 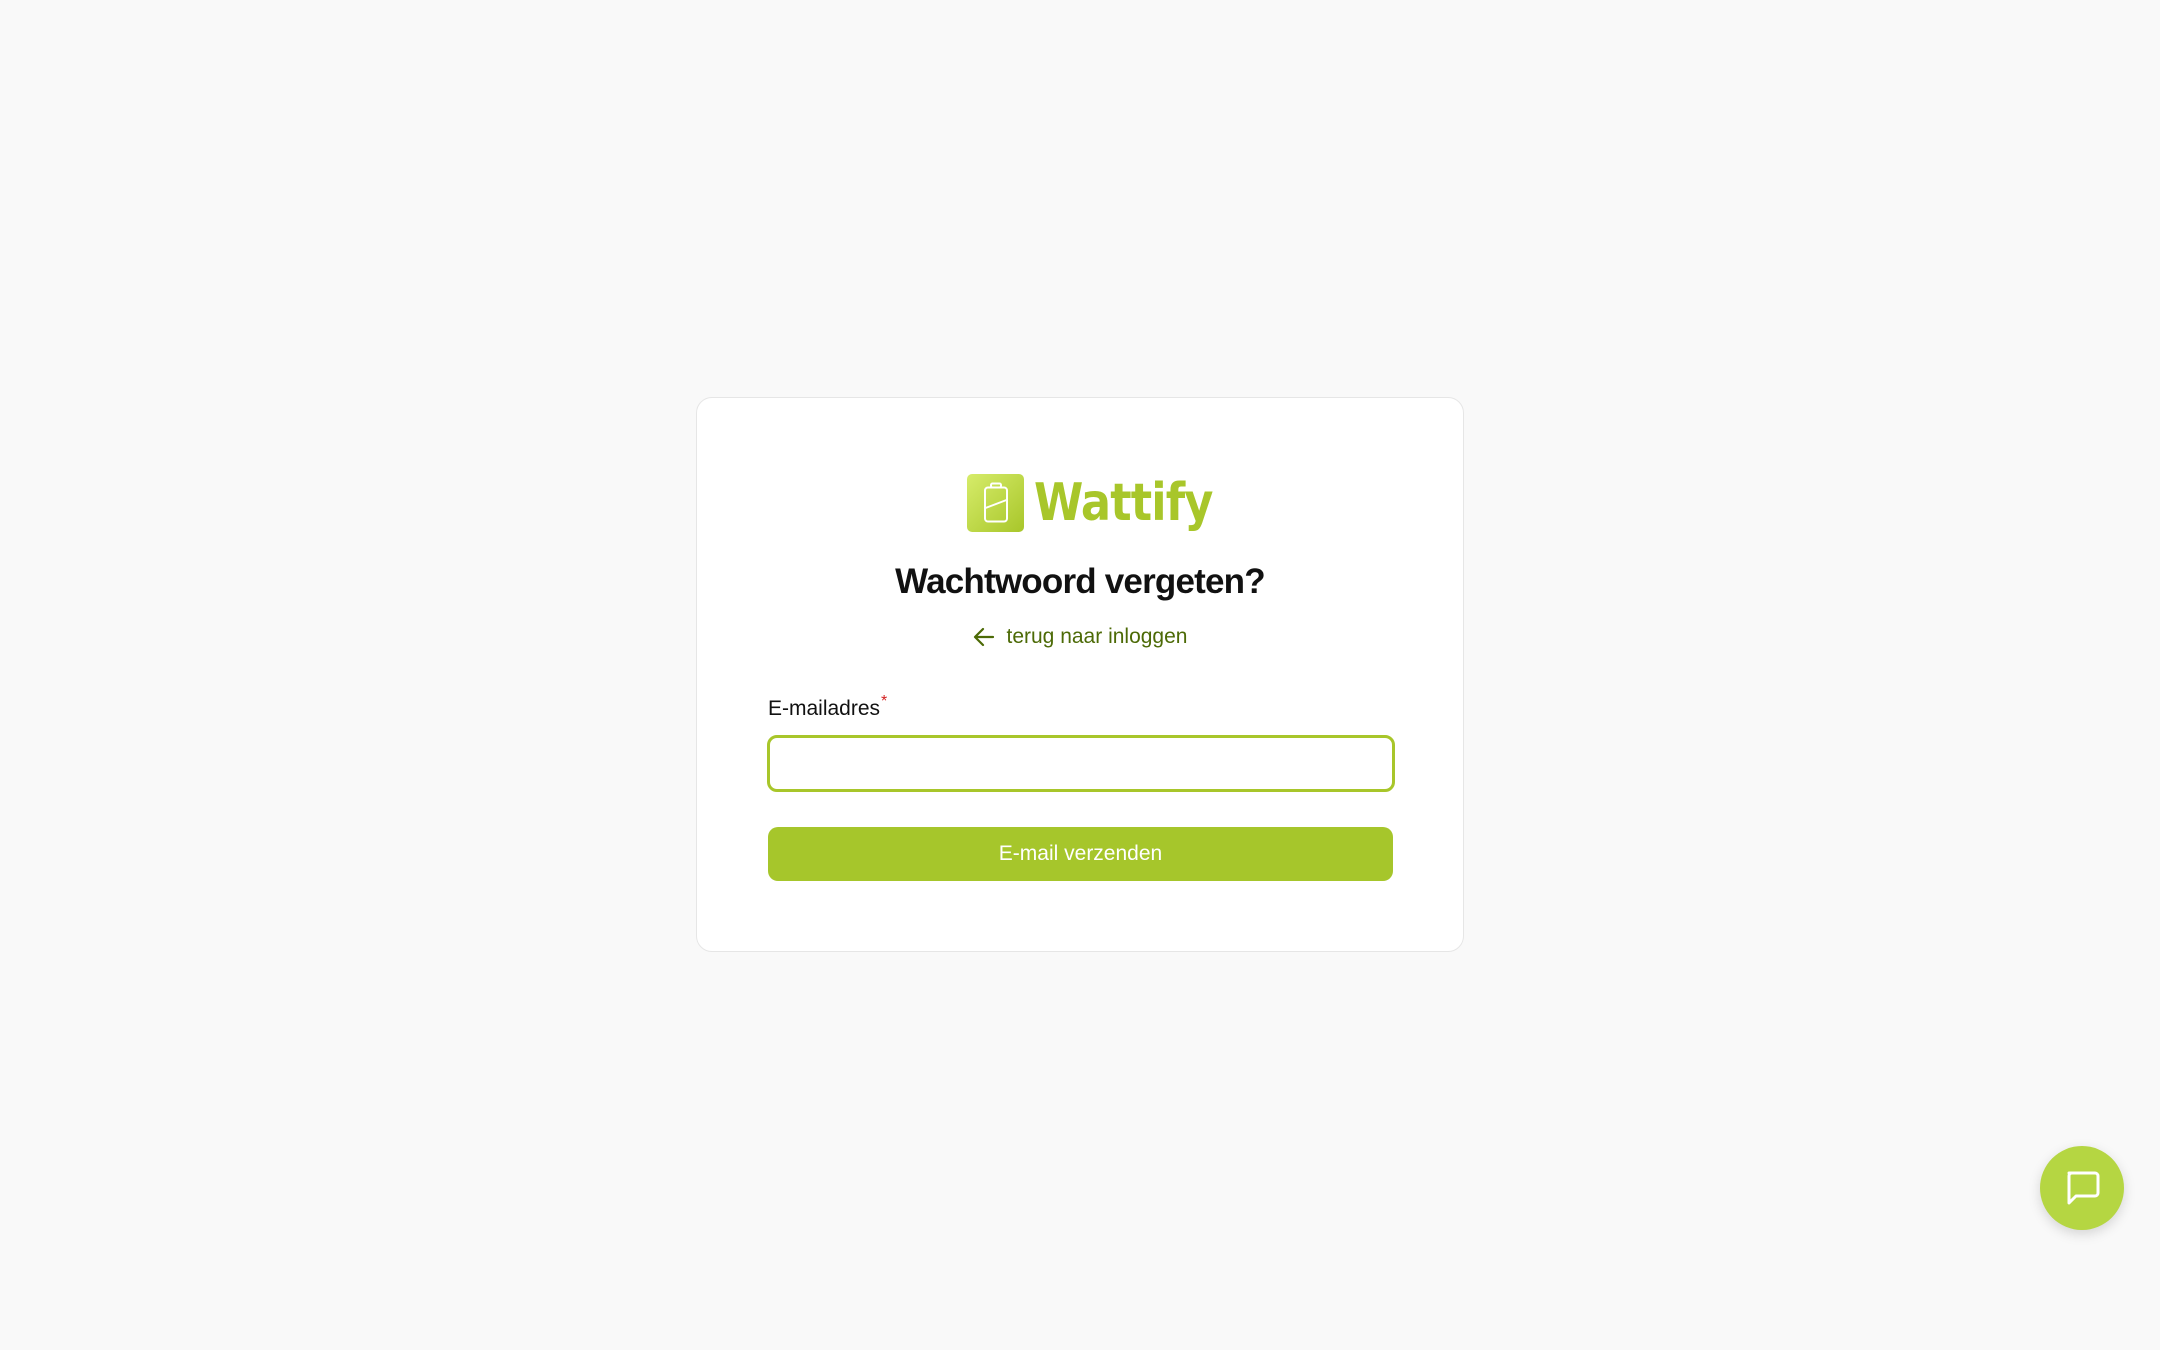 I want to click on required-marker: *, so click(x=884, y=701).